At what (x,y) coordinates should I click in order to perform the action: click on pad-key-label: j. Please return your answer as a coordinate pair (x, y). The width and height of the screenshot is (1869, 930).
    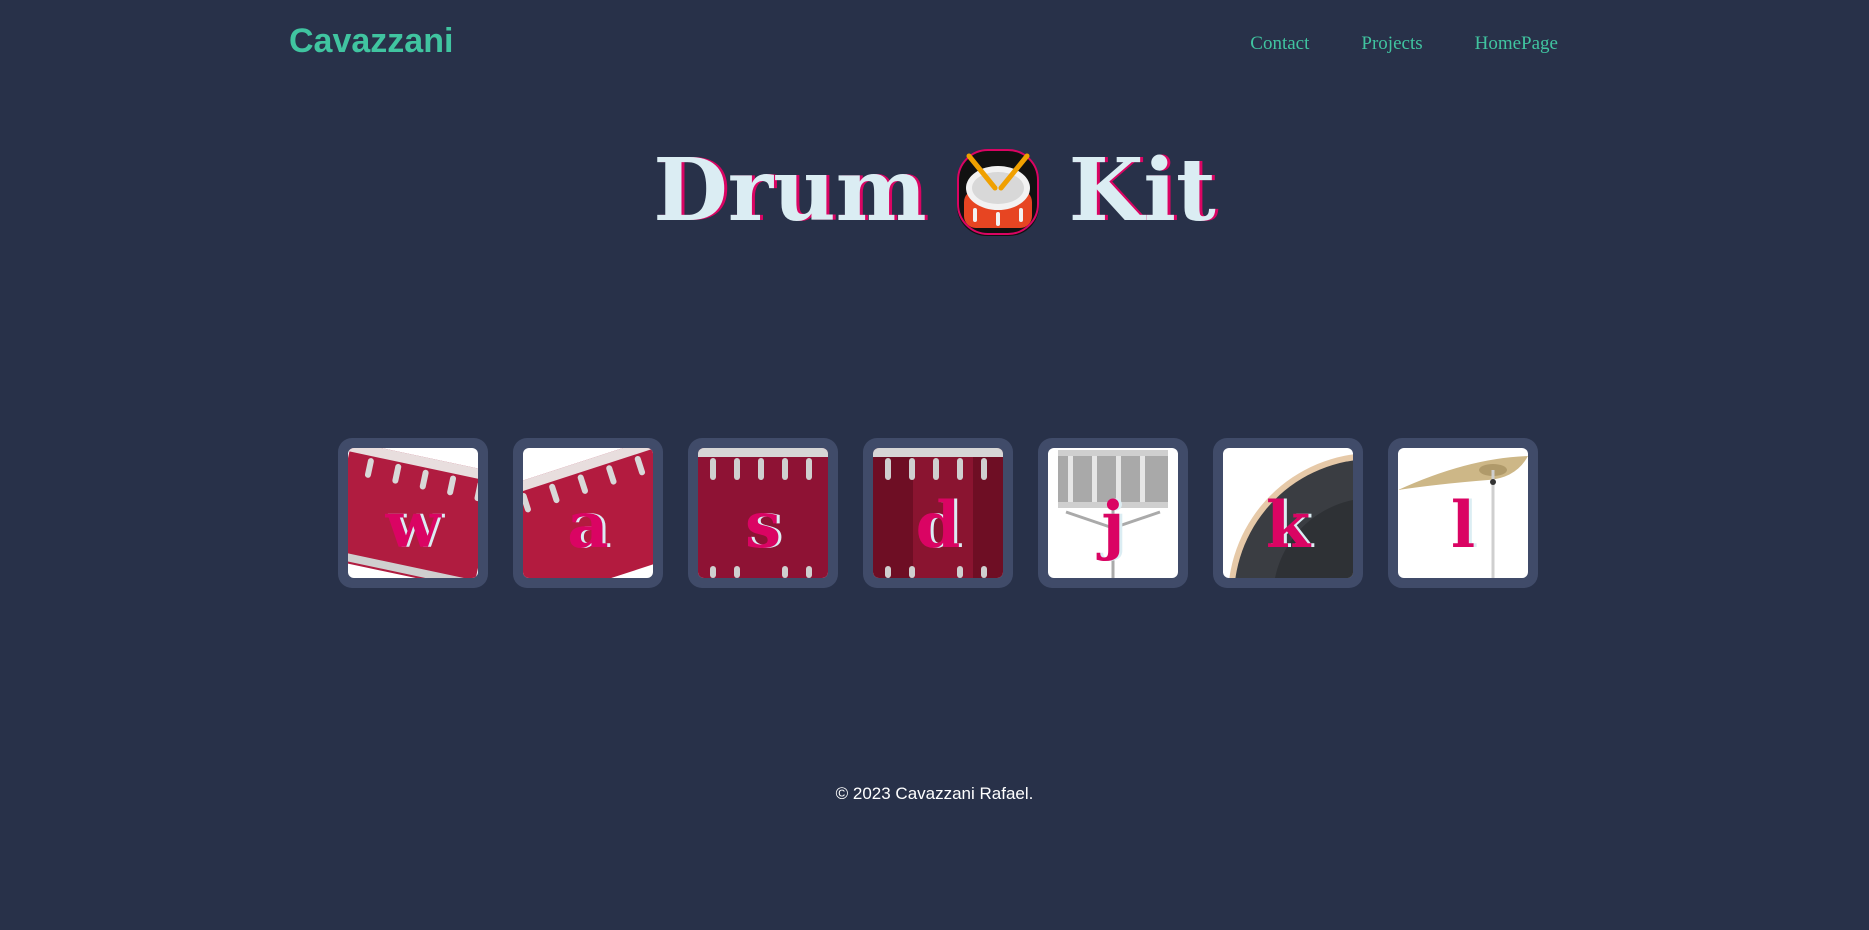
    Looking at the image, I should click on (1113, 525).